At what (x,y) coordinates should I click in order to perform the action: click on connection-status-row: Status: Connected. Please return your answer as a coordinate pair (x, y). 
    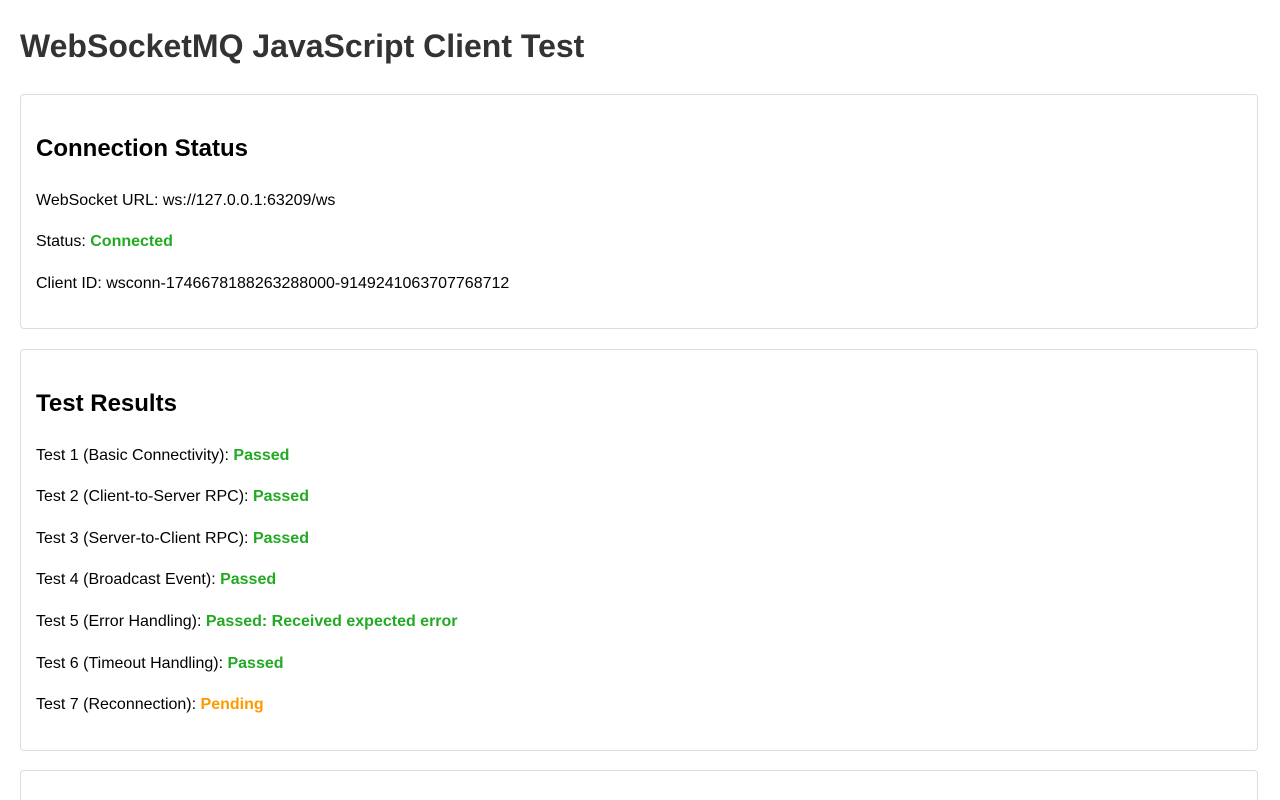
    Looking at the image, I should click on (104, 242).